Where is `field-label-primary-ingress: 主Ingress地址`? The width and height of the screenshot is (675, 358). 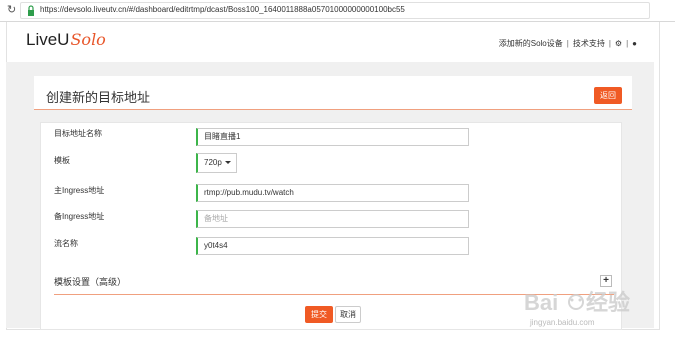
field-label-primary-ingress: 主Ingress地址 is located at coordinates (79, 190).